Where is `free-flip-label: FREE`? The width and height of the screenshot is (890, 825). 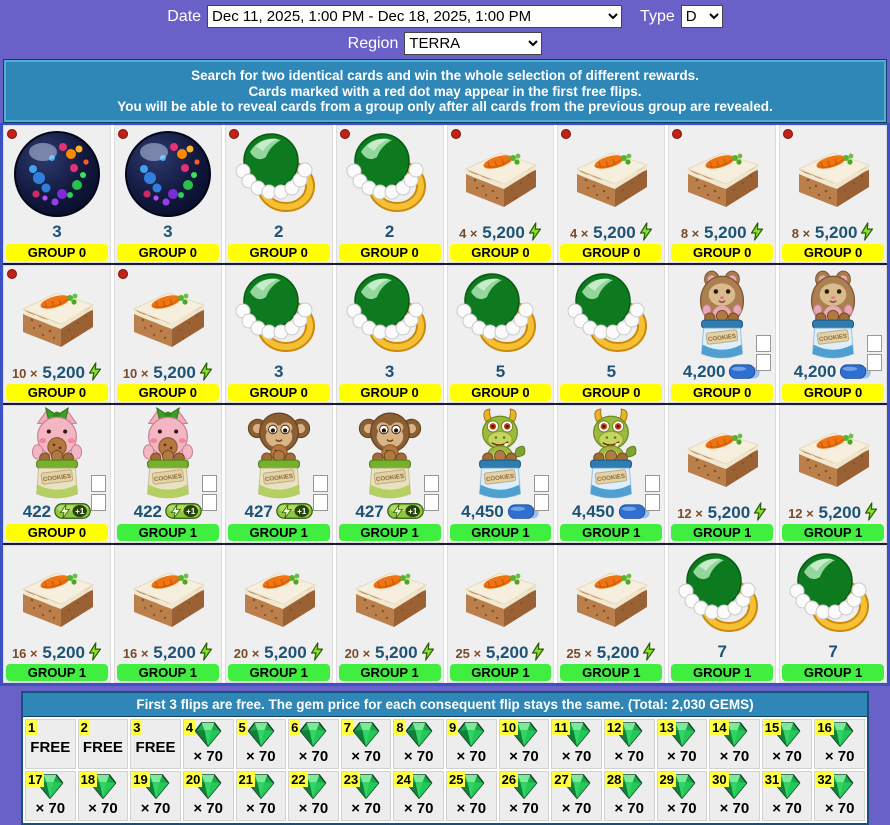
free-flip-label: FREE is located at coordinates (102, 747).